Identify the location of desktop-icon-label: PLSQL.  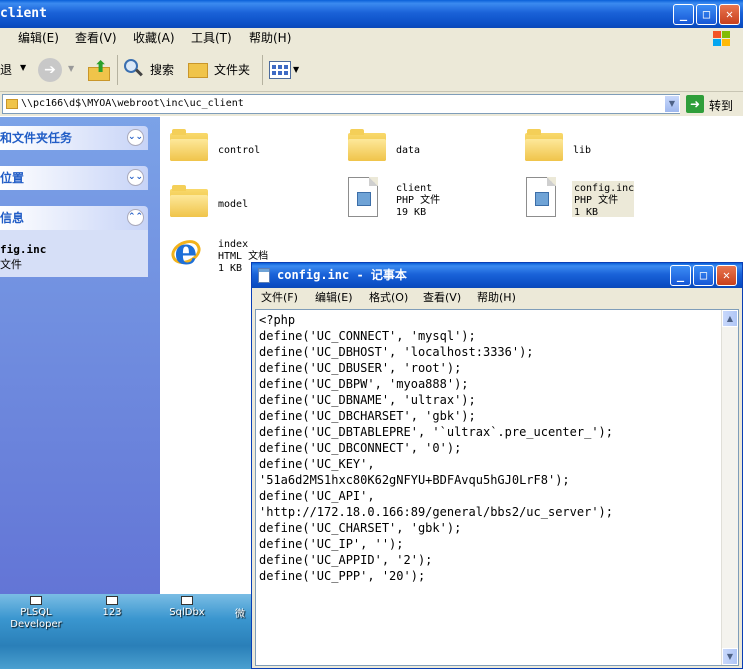
(36, 612).